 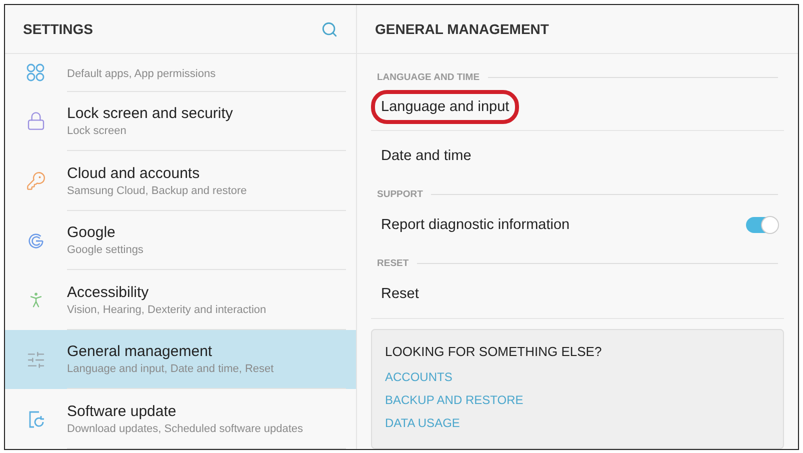 I want to click on settings-item: Google Google settings, so click(x=180, y=240).